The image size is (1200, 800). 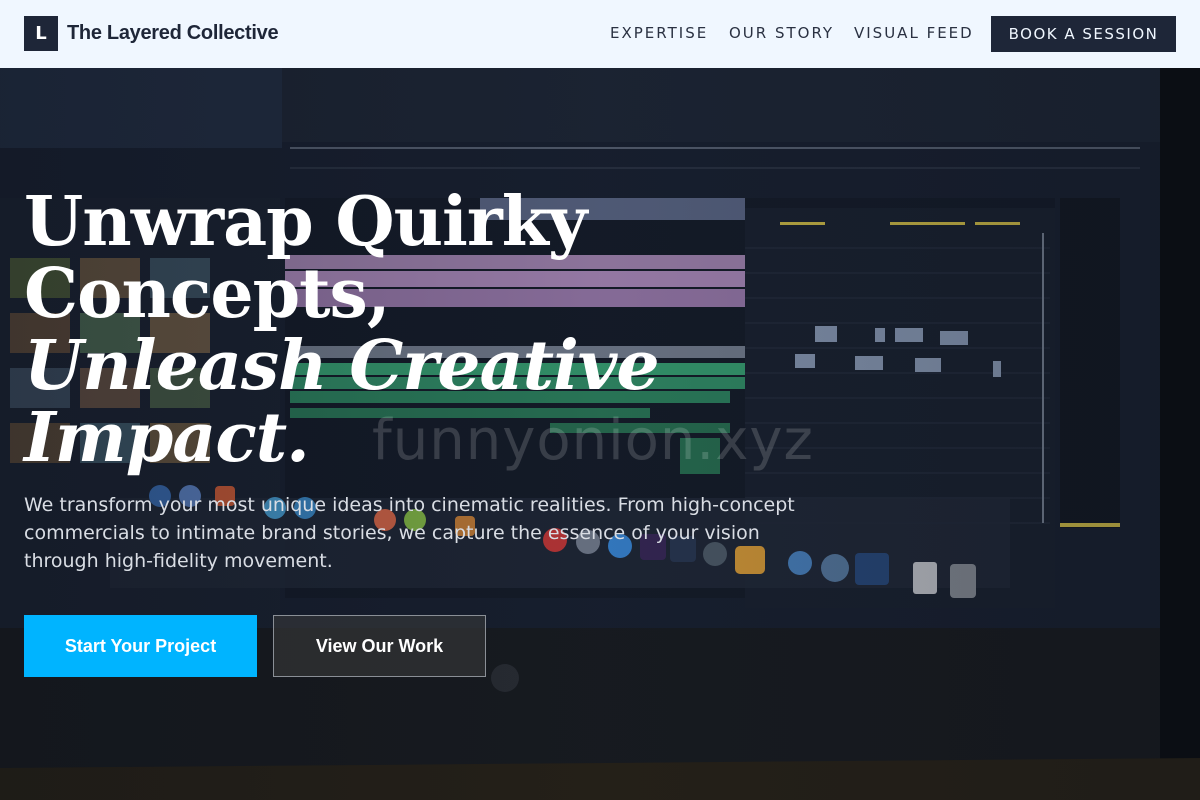 What do you see at coordinates (342, 366) in the screenshot?
I see `headline-line-3: Unleash Creative` at bounding box center [342, 366].